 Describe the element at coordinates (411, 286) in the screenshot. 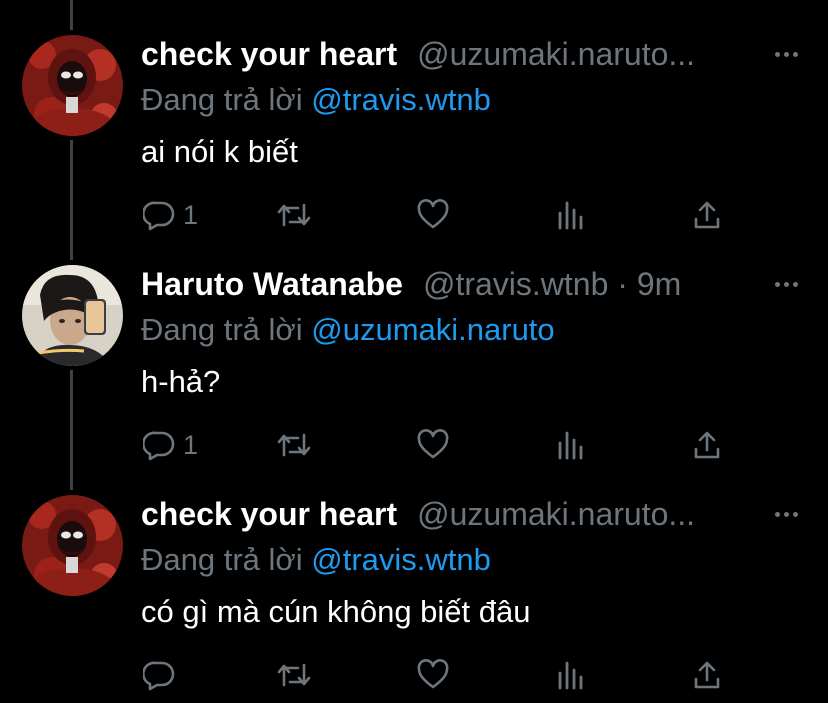

I see `tweet-header: Haruto Watanabe @travis.wtnb · 9m` at that location.